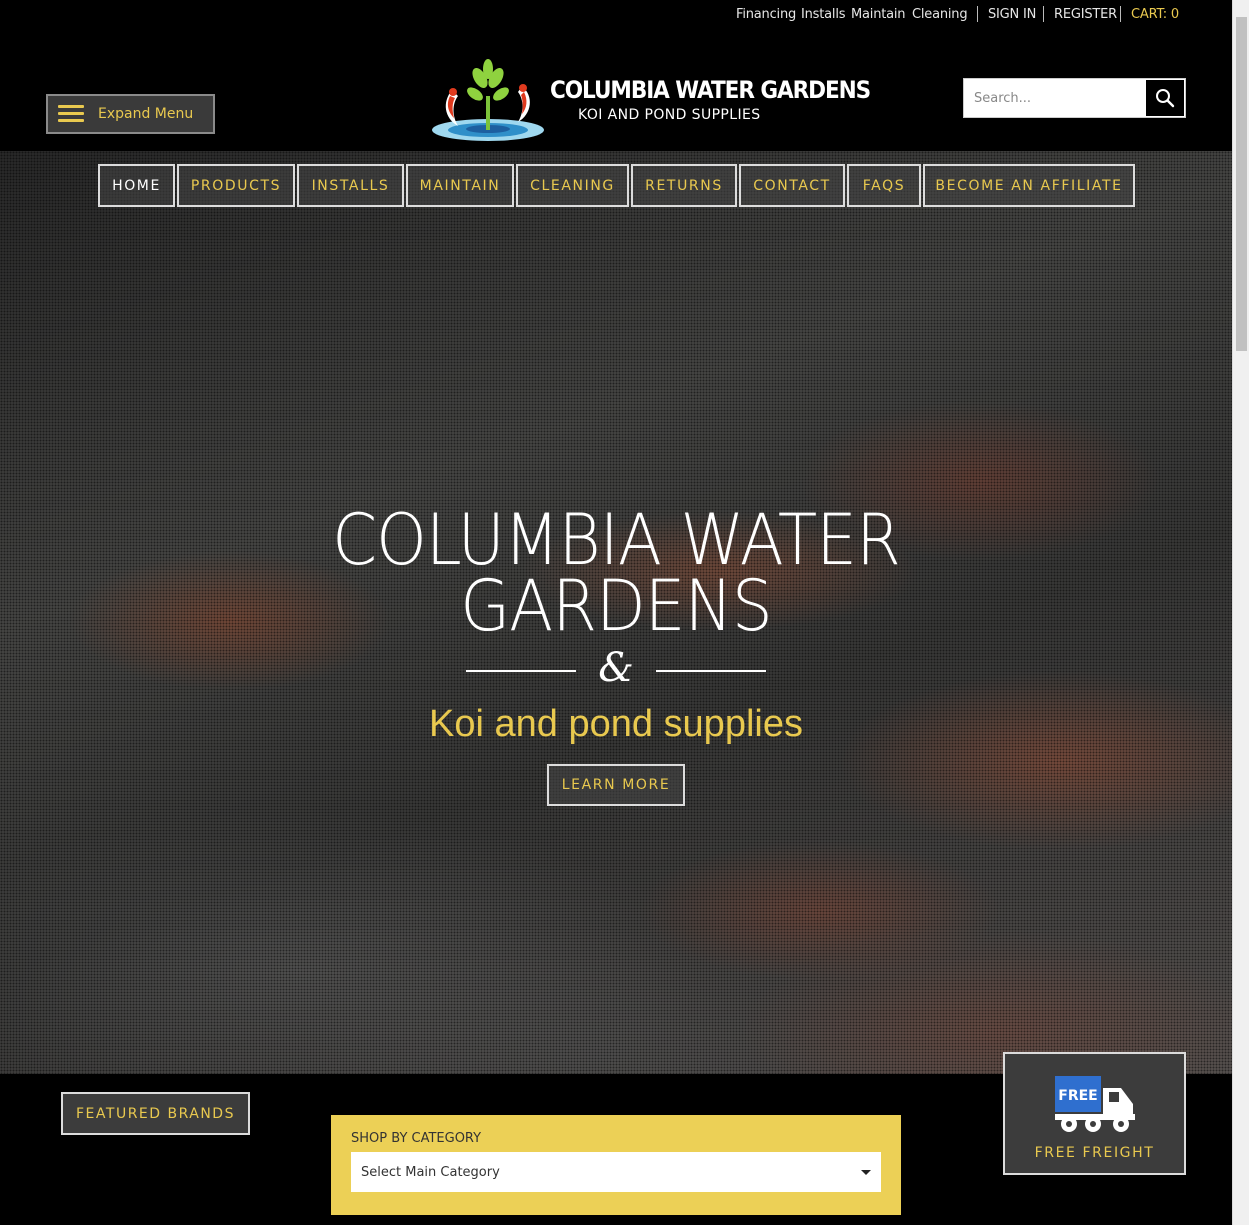  I want to click on nav-installs: INSTALLS, so click(350, 185).